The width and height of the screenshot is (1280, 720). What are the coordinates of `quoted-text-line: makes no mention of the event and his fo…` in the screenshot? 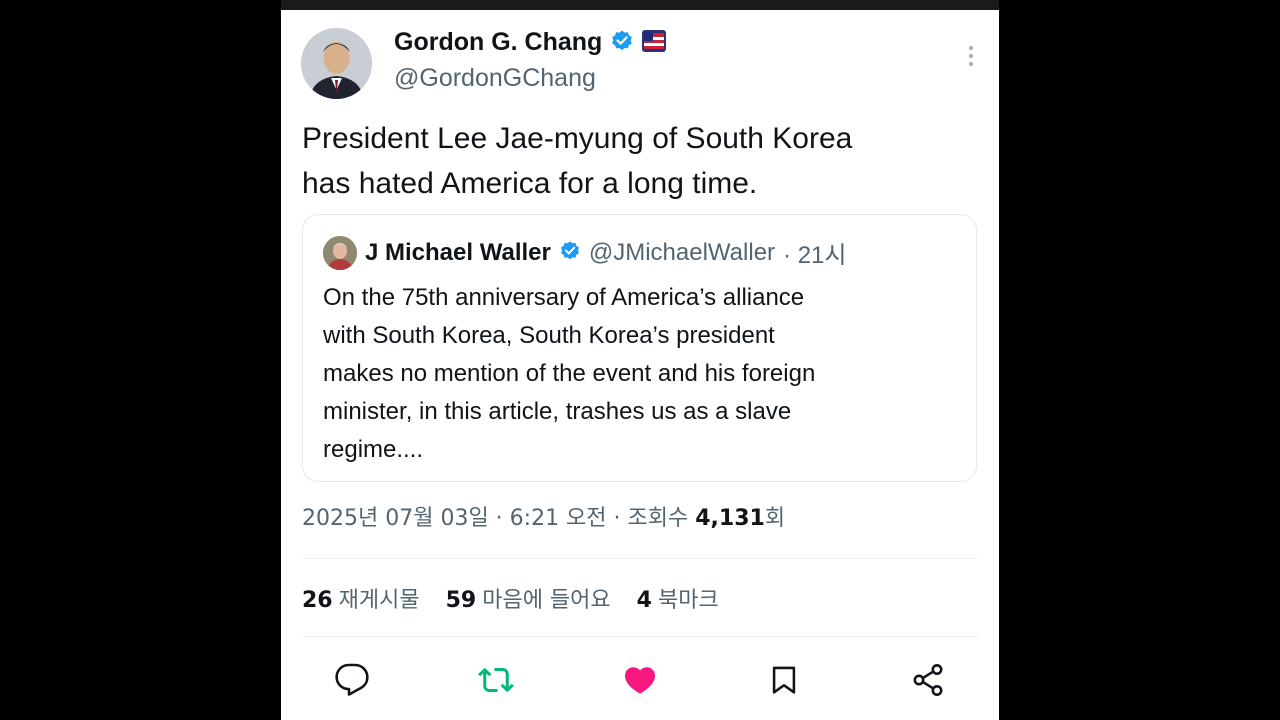 It's located at (569, 373).